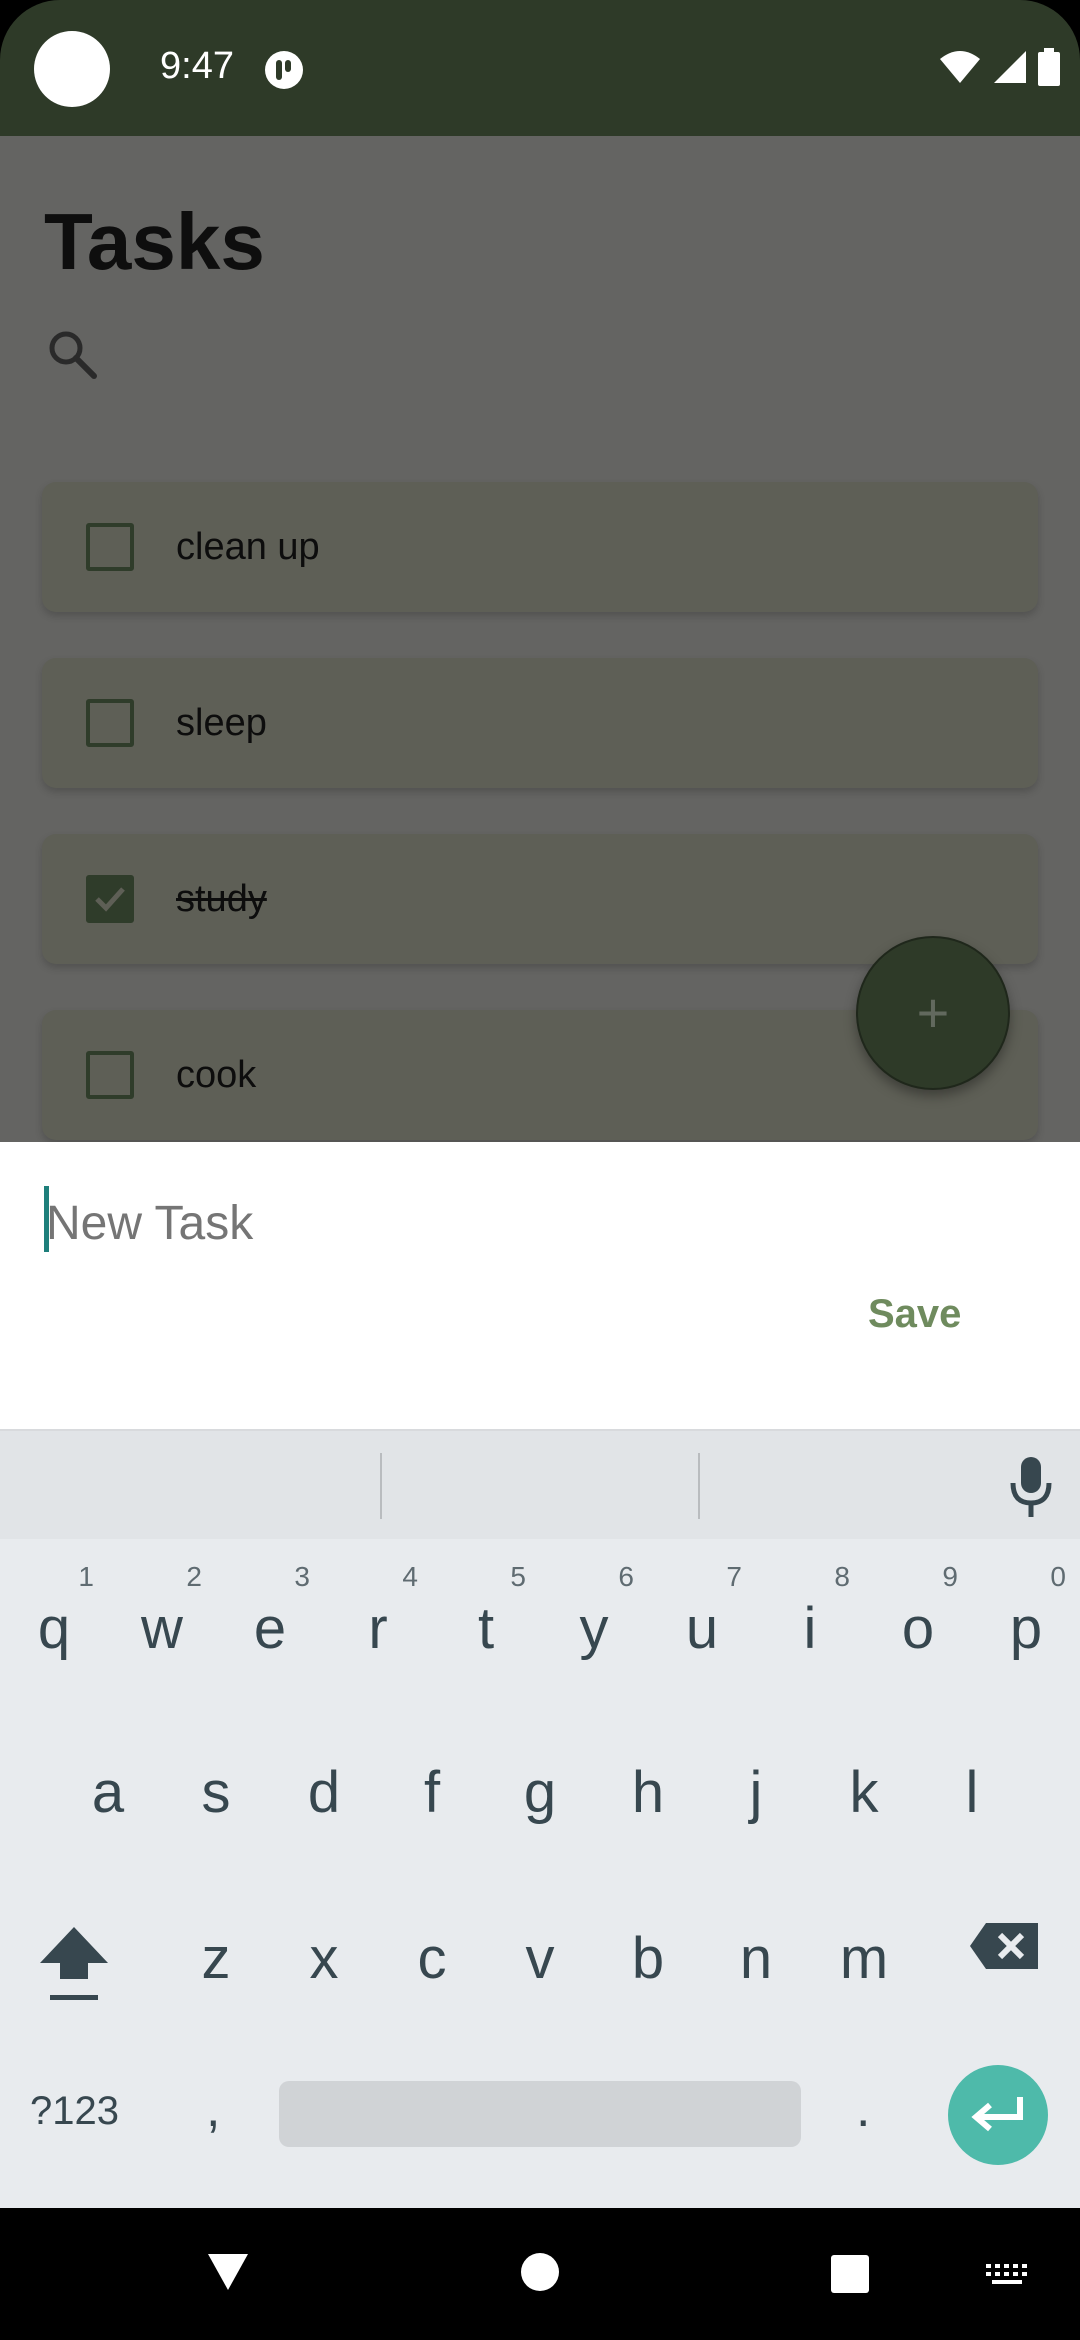  Describe the element at coordinates (74, 2111) in the screenshot. I see `symbols-key: ?123` at that location.